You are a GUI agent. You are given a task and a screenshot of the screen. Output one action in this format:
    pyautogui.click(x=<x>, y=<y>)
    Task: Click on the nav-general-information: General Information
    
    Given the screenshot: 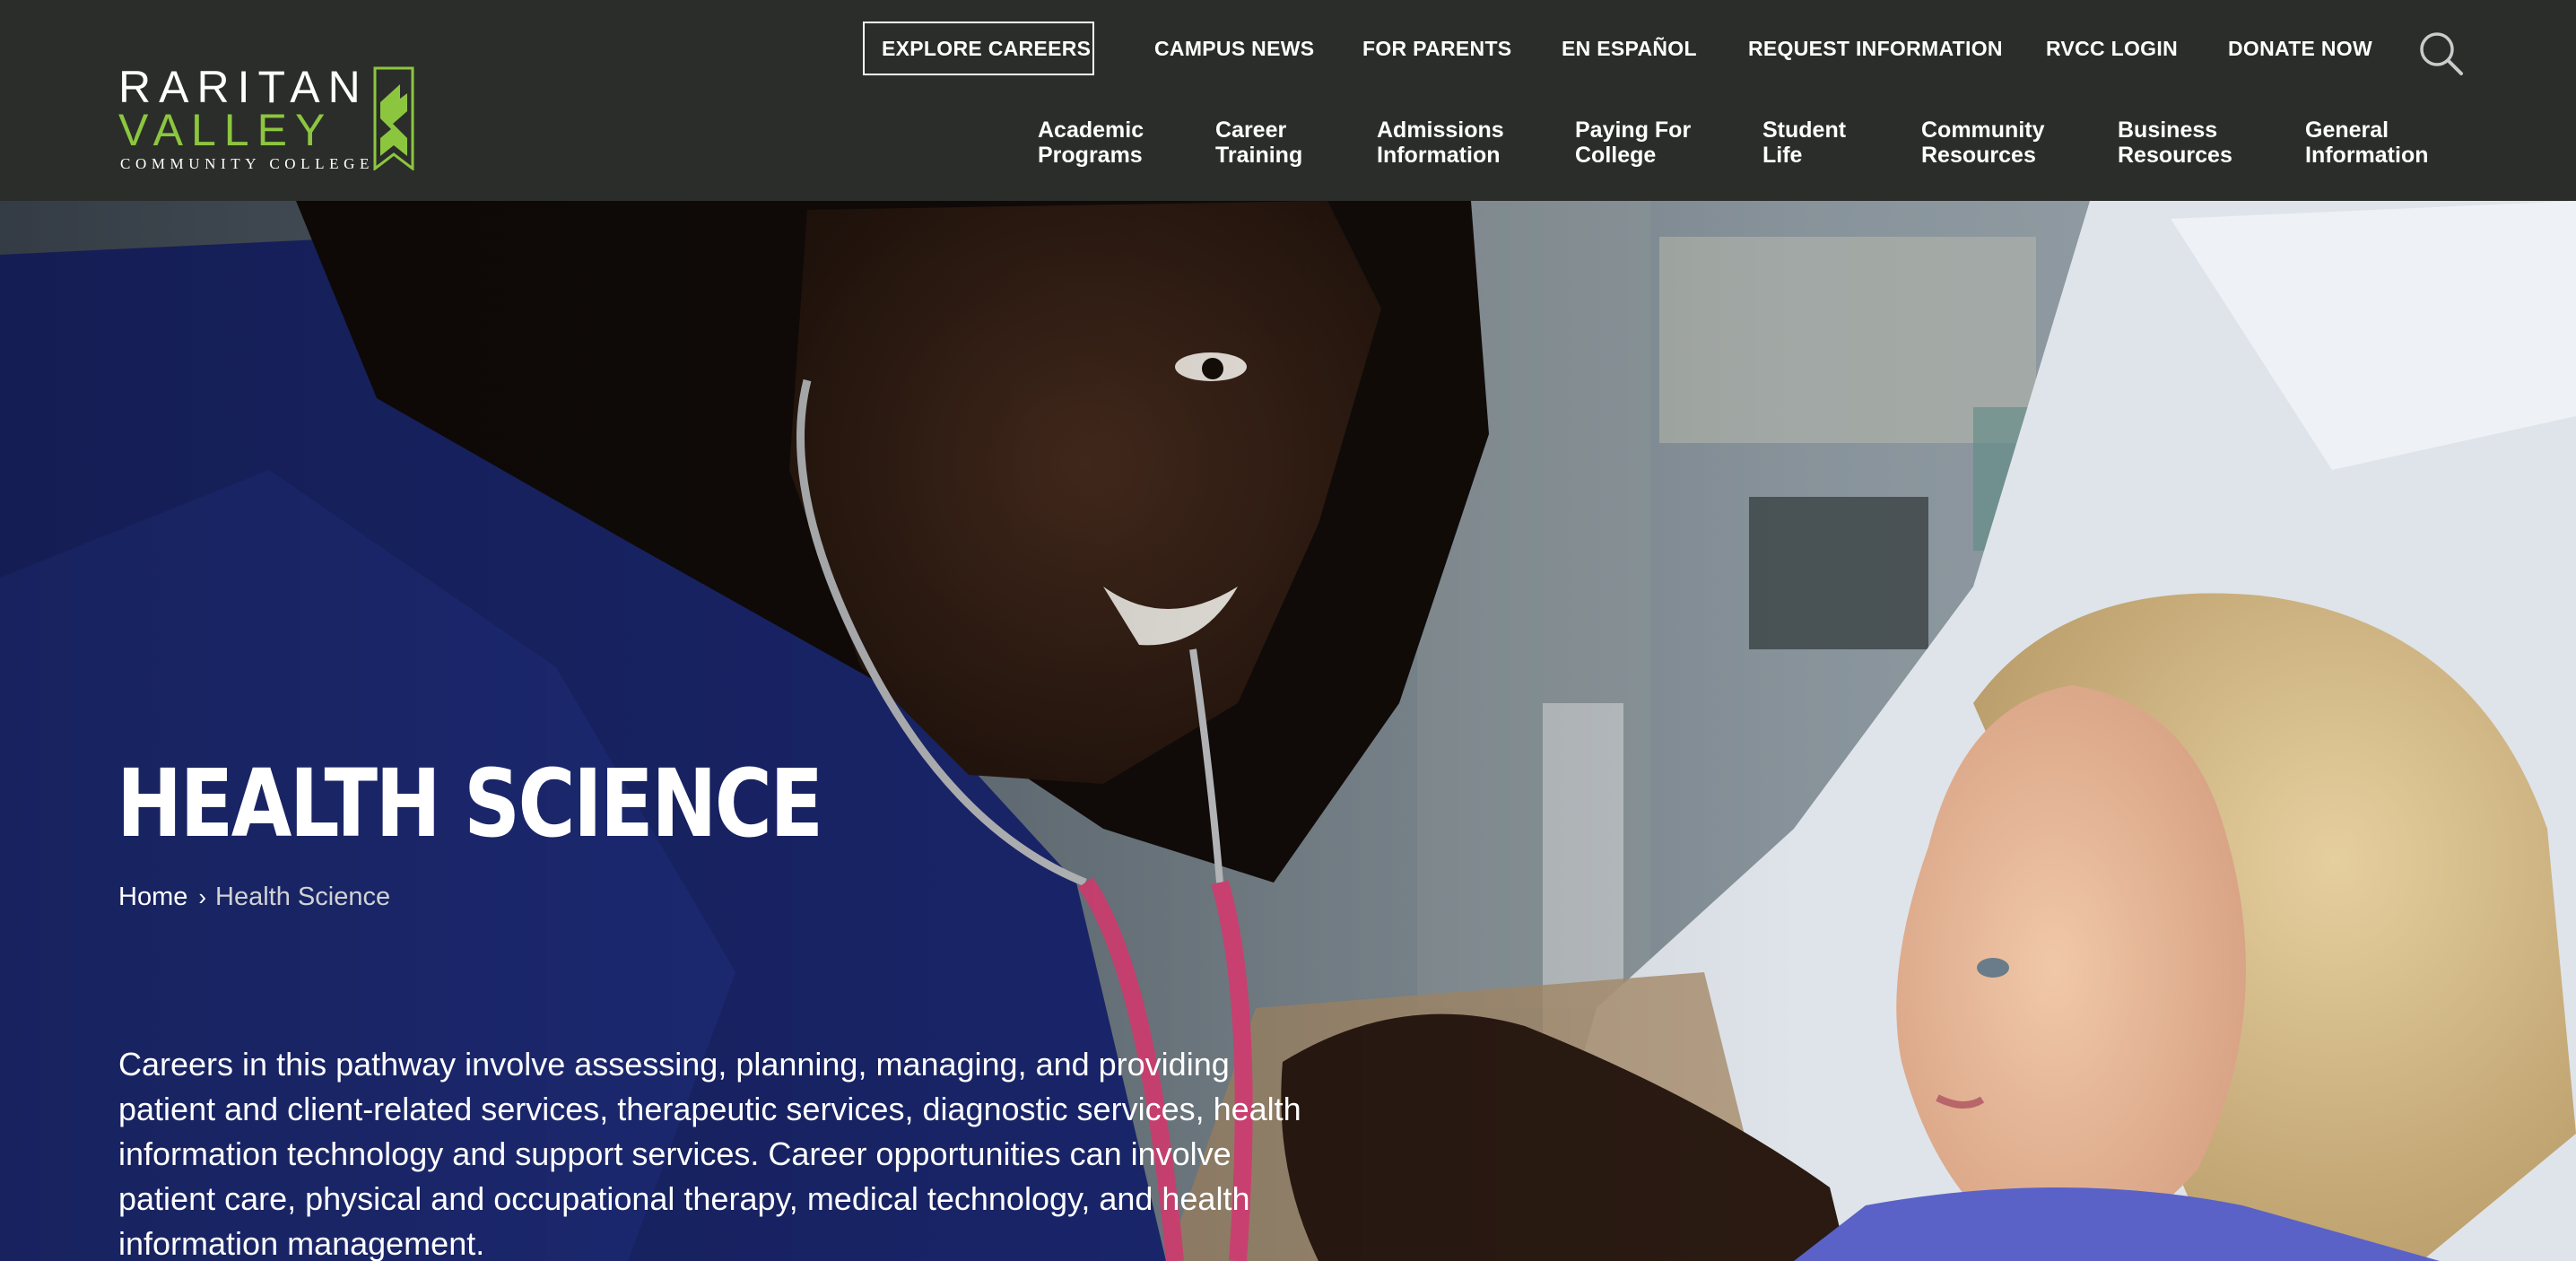 What is the action you would take?
    pyautogui.click(x=2367, y=142)
    